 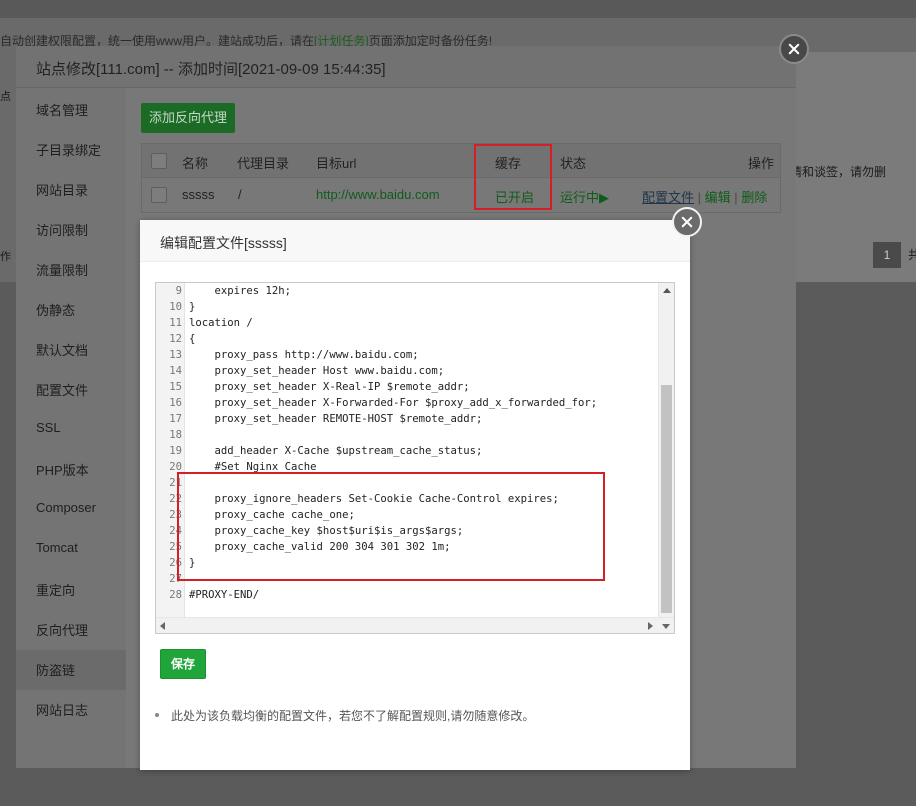 I want to click on col-header-proxy-dir: 代理目录, so click(x=263, y=163).